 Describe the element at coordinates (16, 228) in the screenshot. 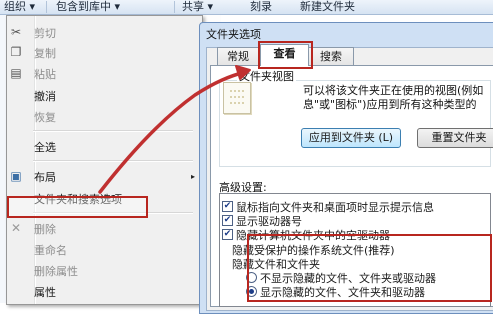

I see `delete-icon: ✕` at that location.